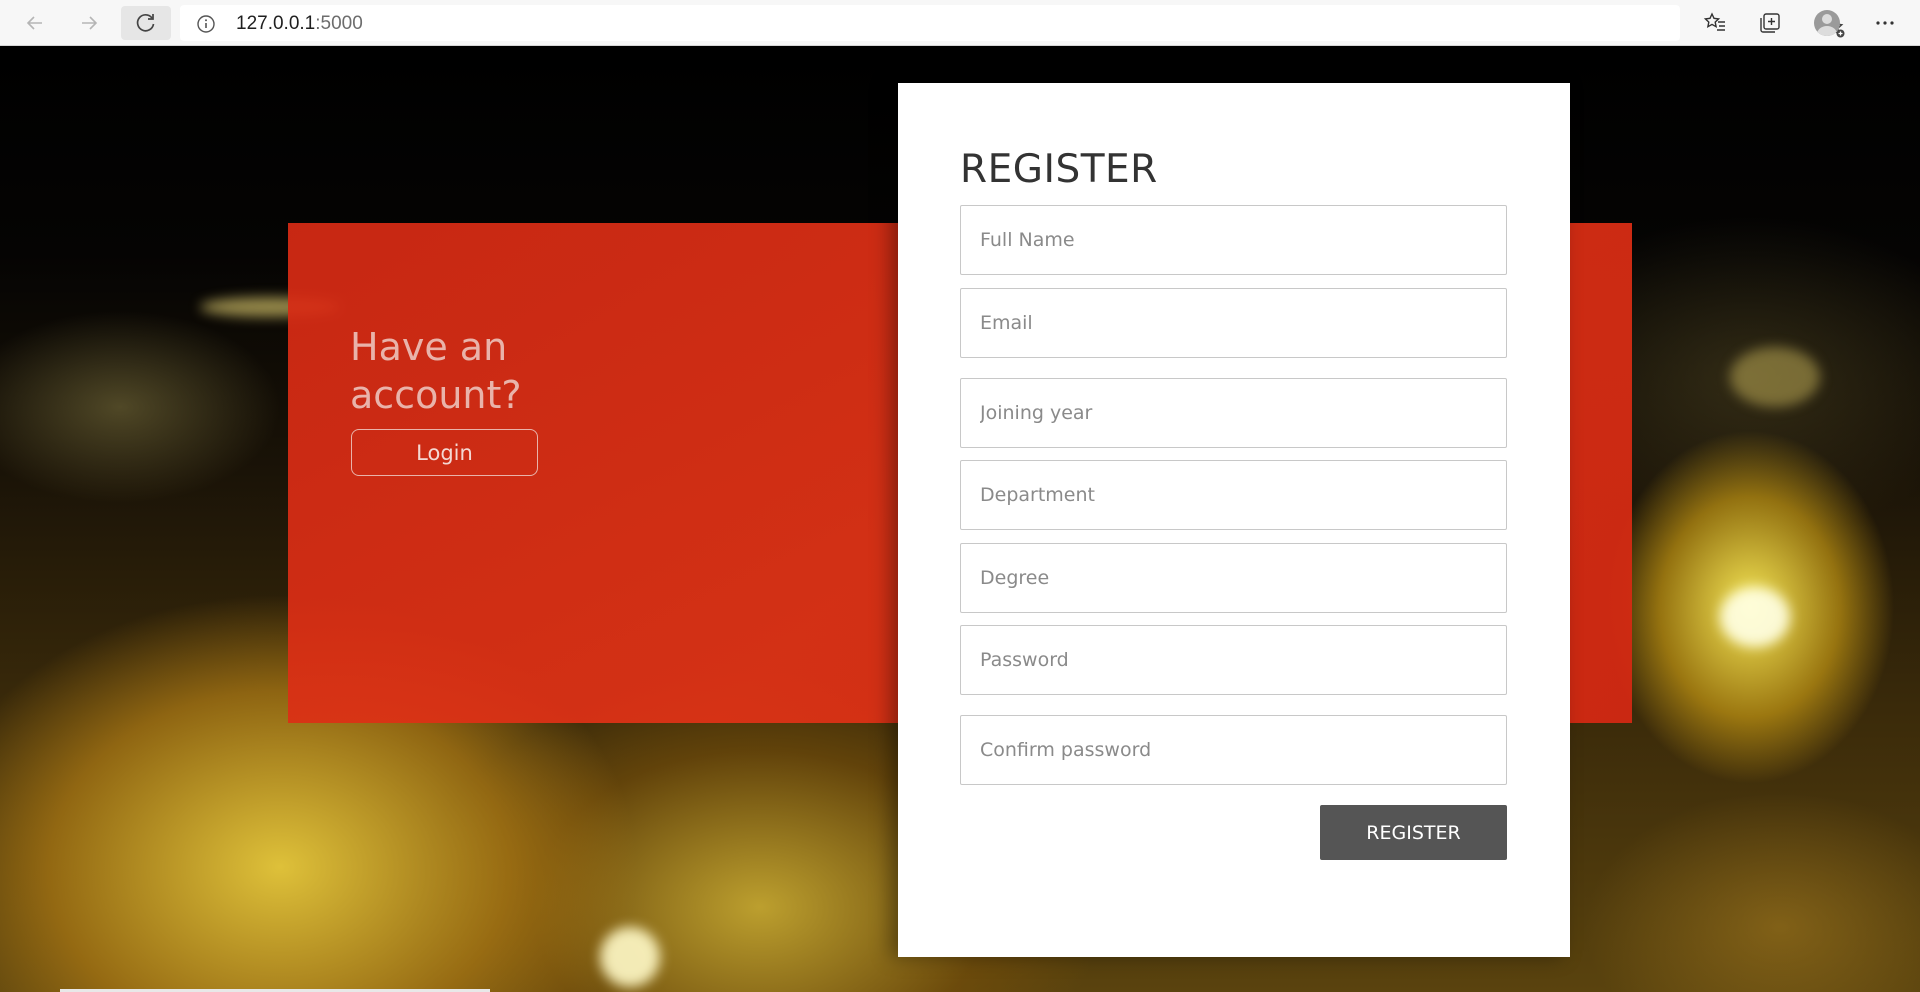 This screenshot has width=1920, height=992. I want to click on register-title: REGISTER, so click(1059, 169).